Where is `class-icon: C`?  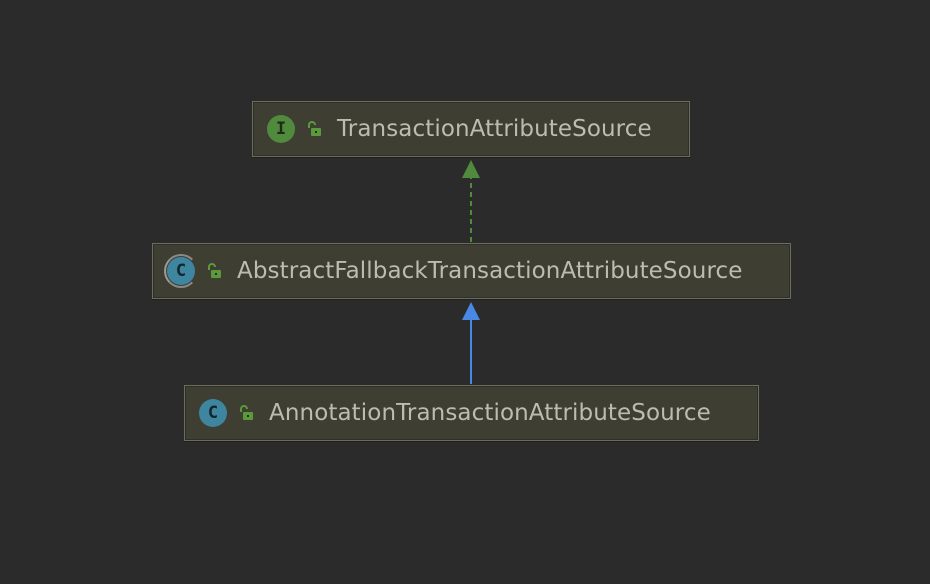
class-icon: C is located at coordinates (213, 413).